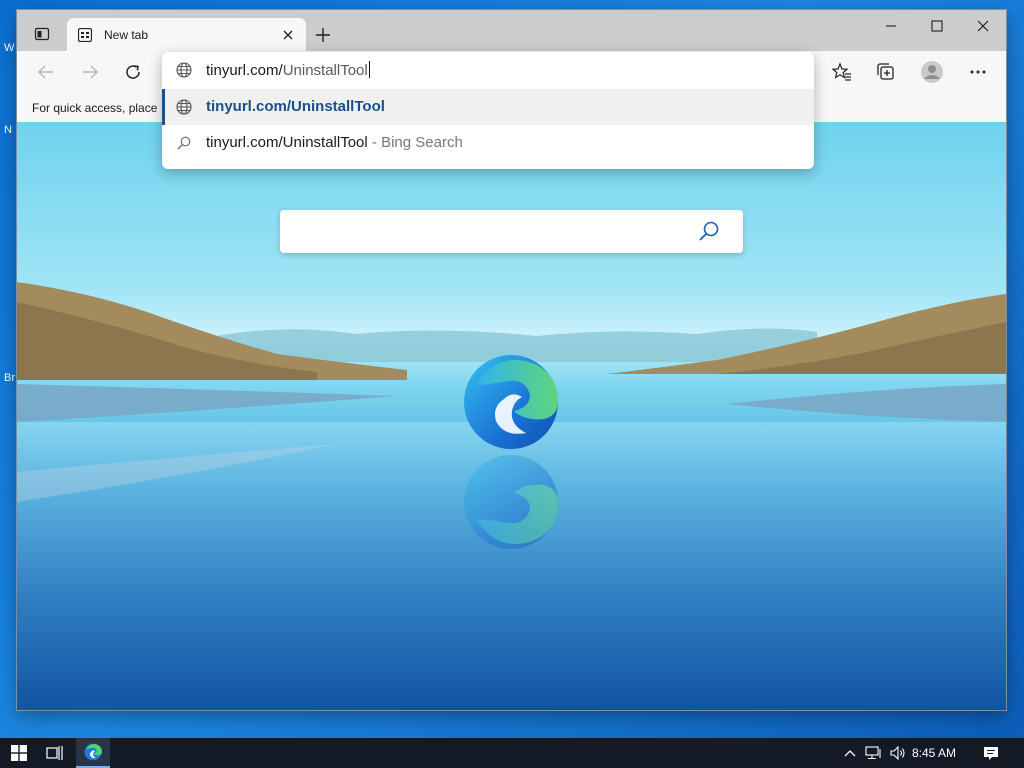 The height and width of the screenshot is (768, 1024). I want to click on web-search-box, so click(511, 231).